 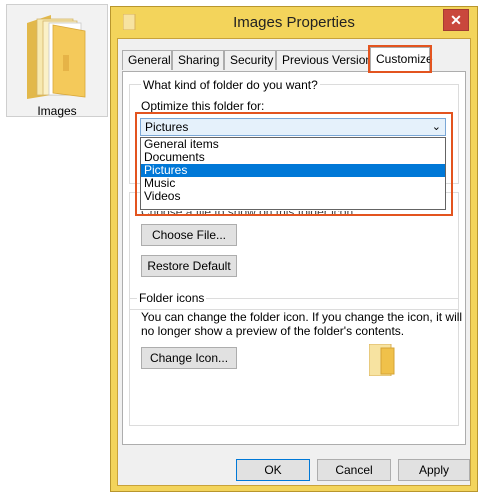 I want to click on option-videos: Videos, so click(x=293, y=196).